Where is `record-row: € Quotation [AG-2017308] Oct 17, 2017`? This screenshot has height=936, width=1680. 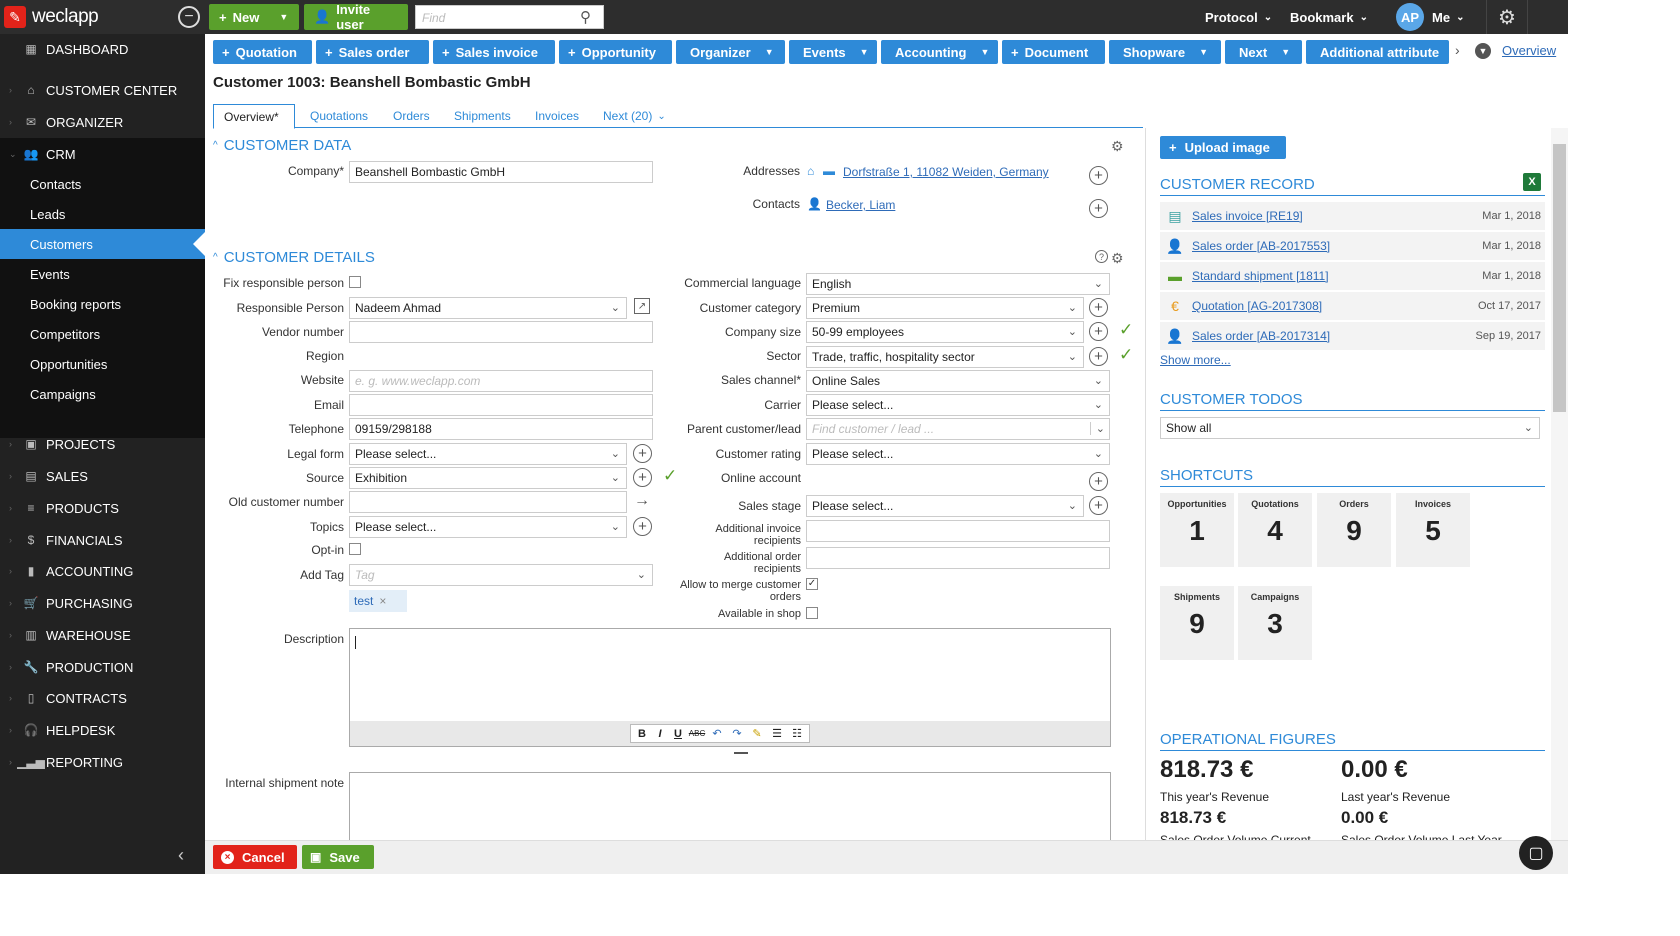
record-row: € Quotation [AG-2017308] Oct 17, 2017 is located at coordinates (1352, 306).